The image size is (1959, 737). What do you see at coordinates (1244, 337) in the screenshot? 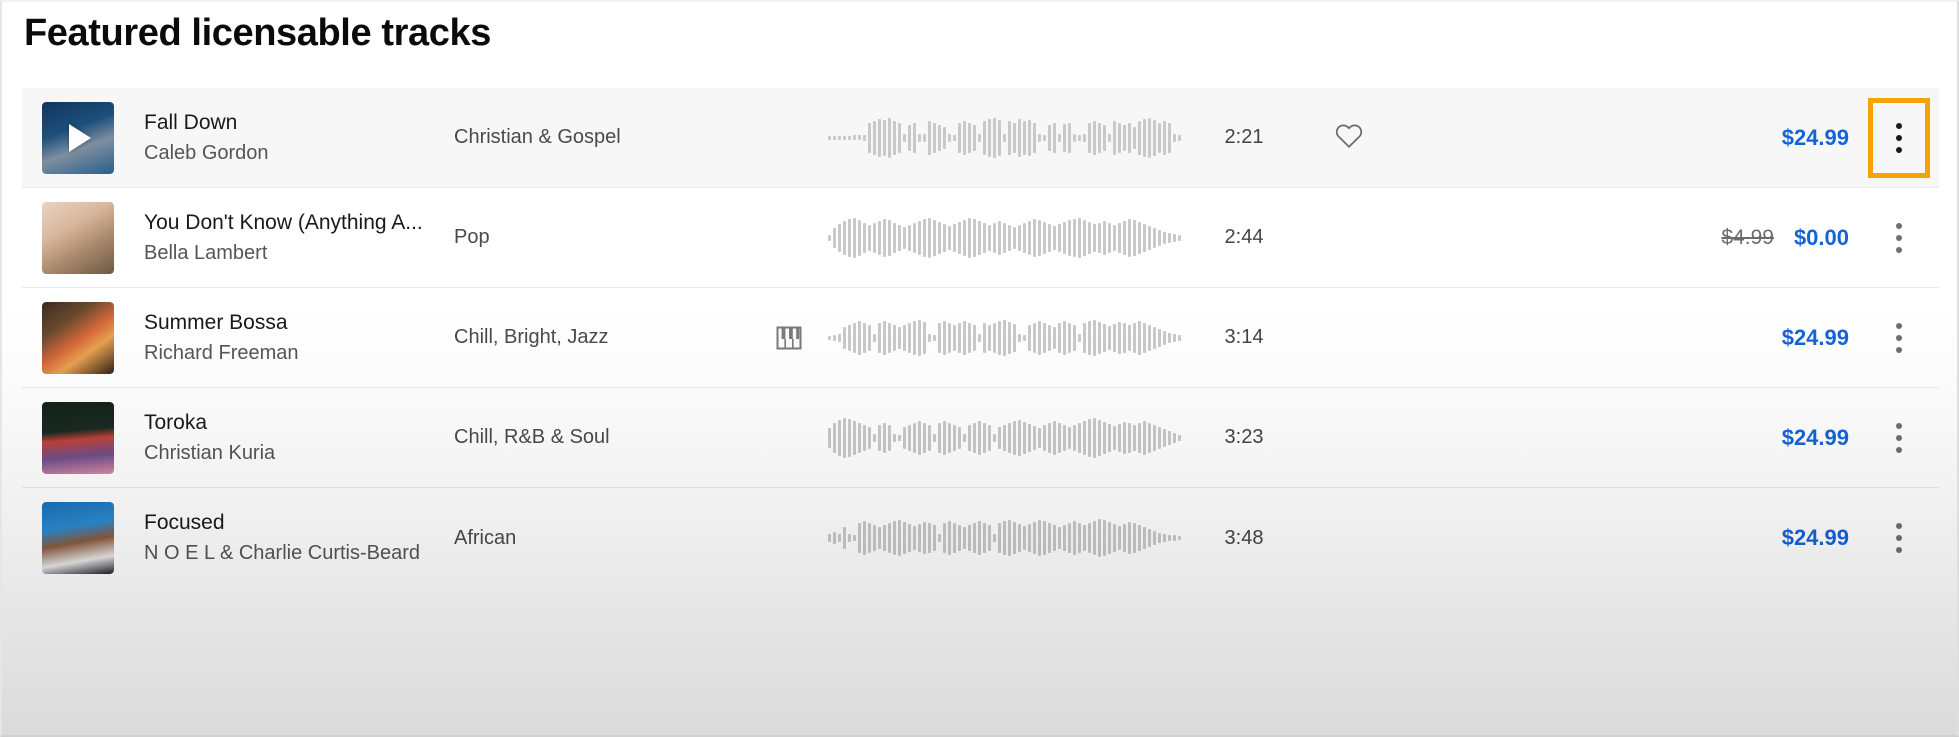
I see `track-duration: 3:14` at bounding box center [1244, 337].